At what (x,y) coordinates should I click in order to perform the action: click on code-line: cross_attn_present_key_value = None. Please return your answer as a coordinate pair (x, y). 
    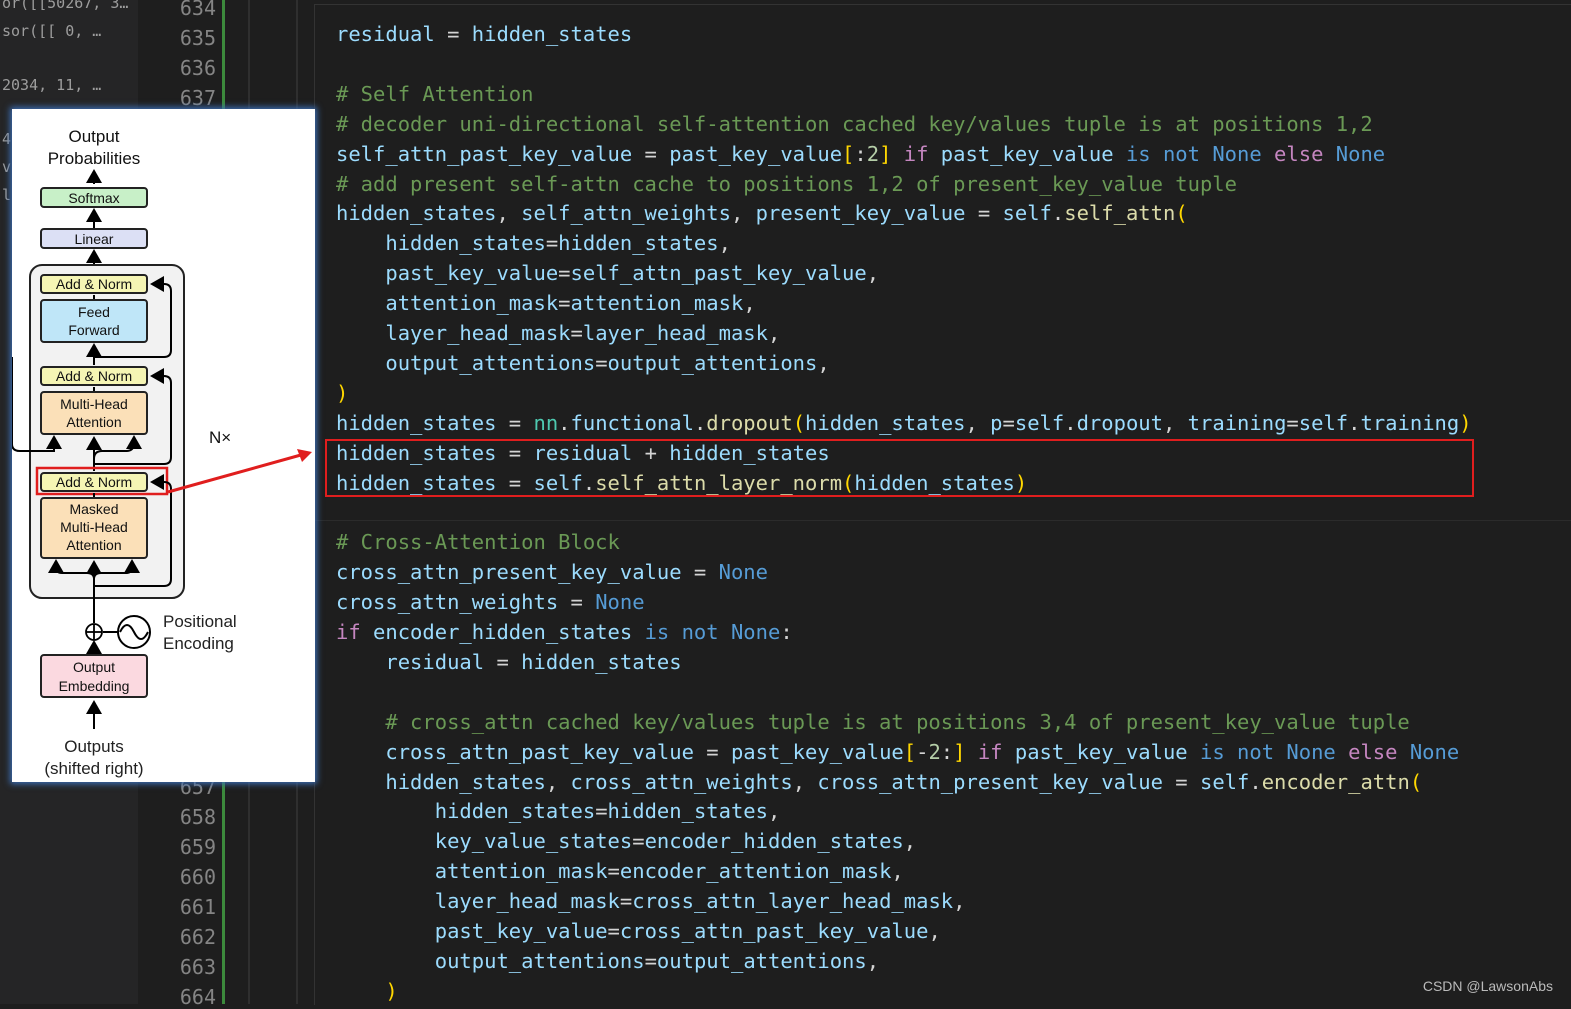
    Looking at the image, I should click on (552, 572).